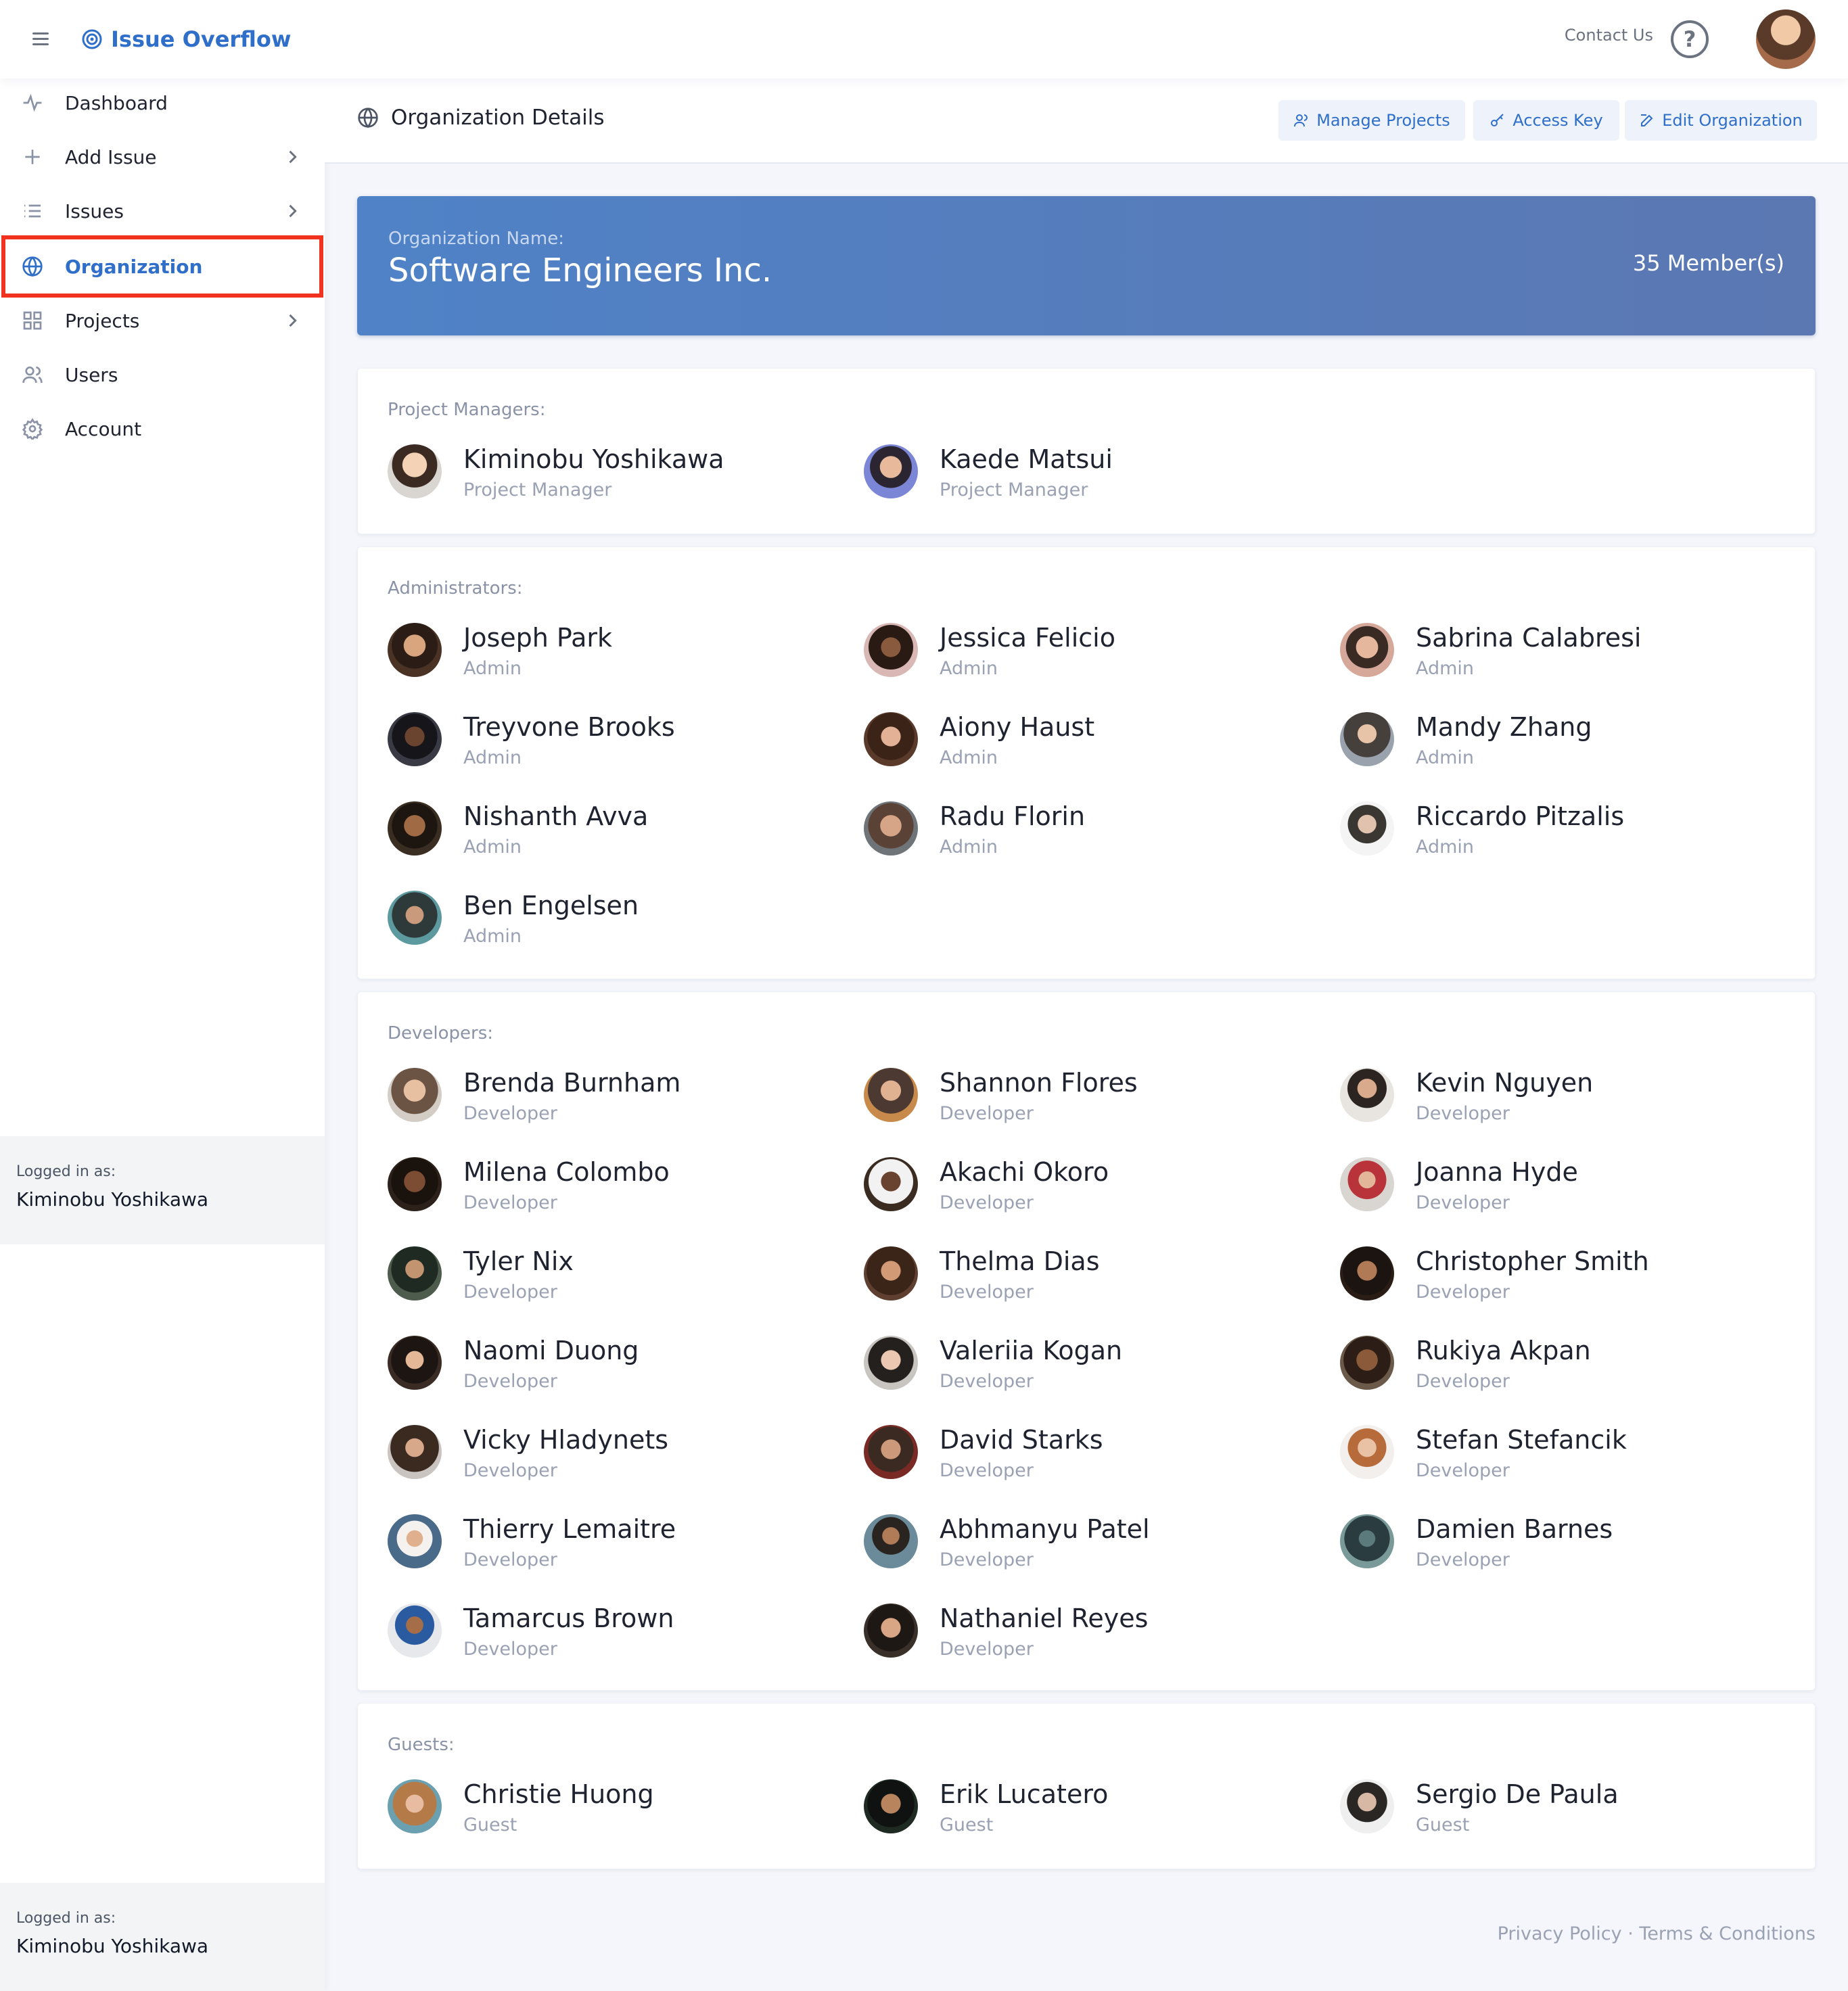 The image size is (1848, 1991). I want to click on person-card: Ben Engelsen Admin, so click(588, 925).